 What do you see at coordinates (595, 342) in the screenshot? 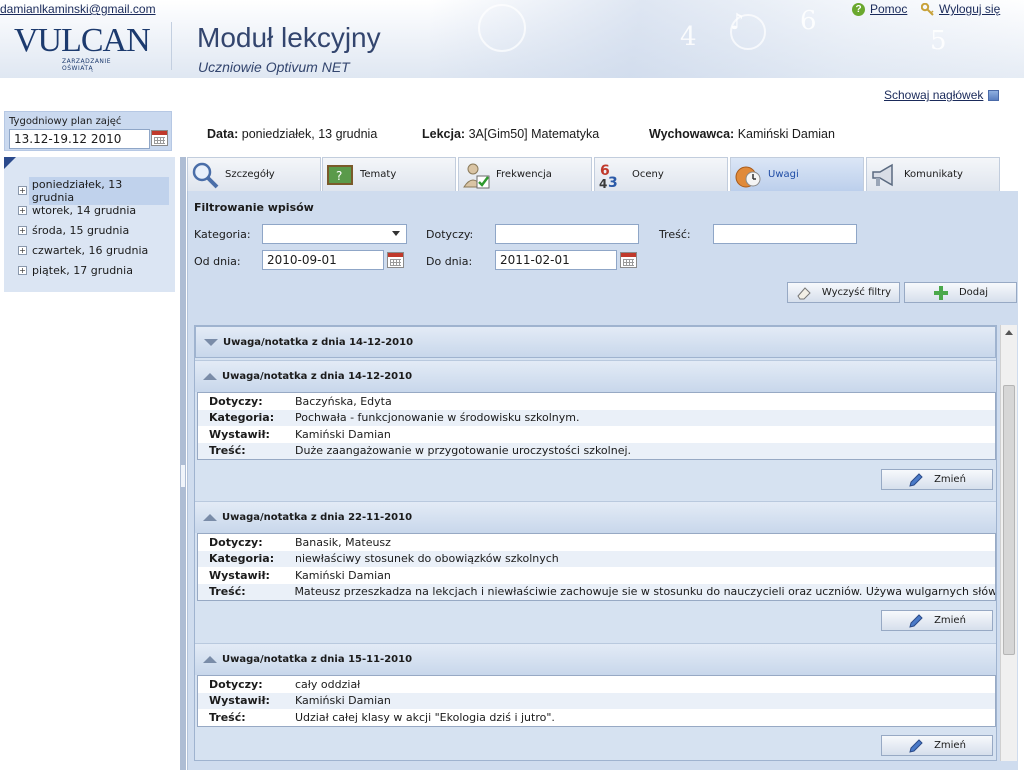
I see `note-header-collapsed: Uwaga/notatka z dnia 14-12-2010` at bounding box center [595, 342].